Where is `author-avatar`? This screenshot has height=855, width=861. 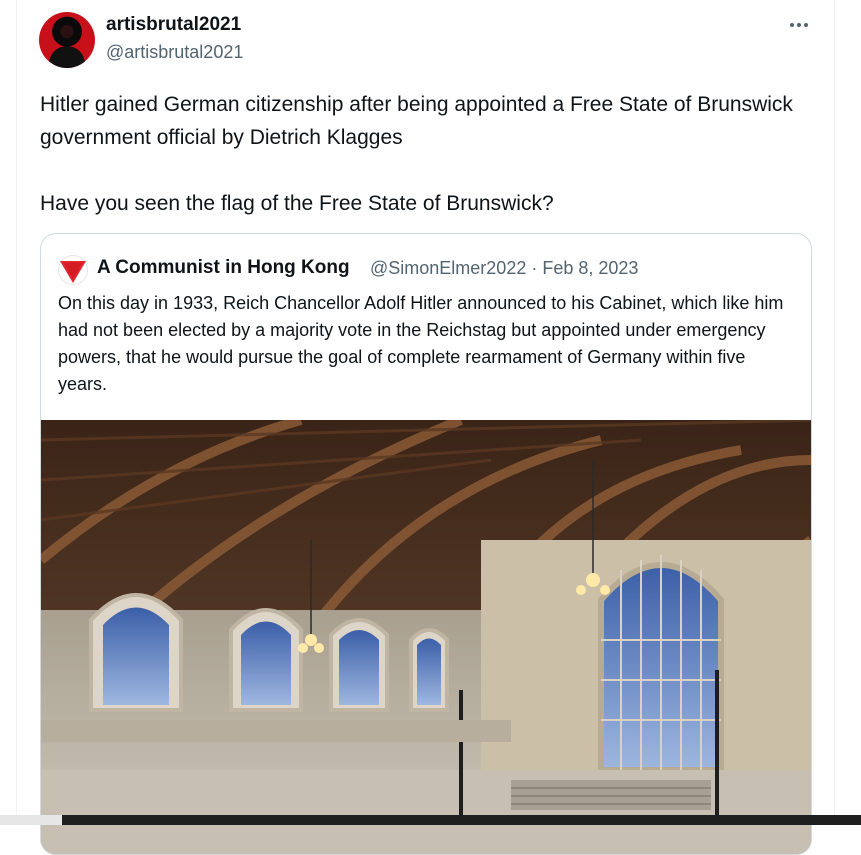
author-avatar is located at coordinates (67, 40).